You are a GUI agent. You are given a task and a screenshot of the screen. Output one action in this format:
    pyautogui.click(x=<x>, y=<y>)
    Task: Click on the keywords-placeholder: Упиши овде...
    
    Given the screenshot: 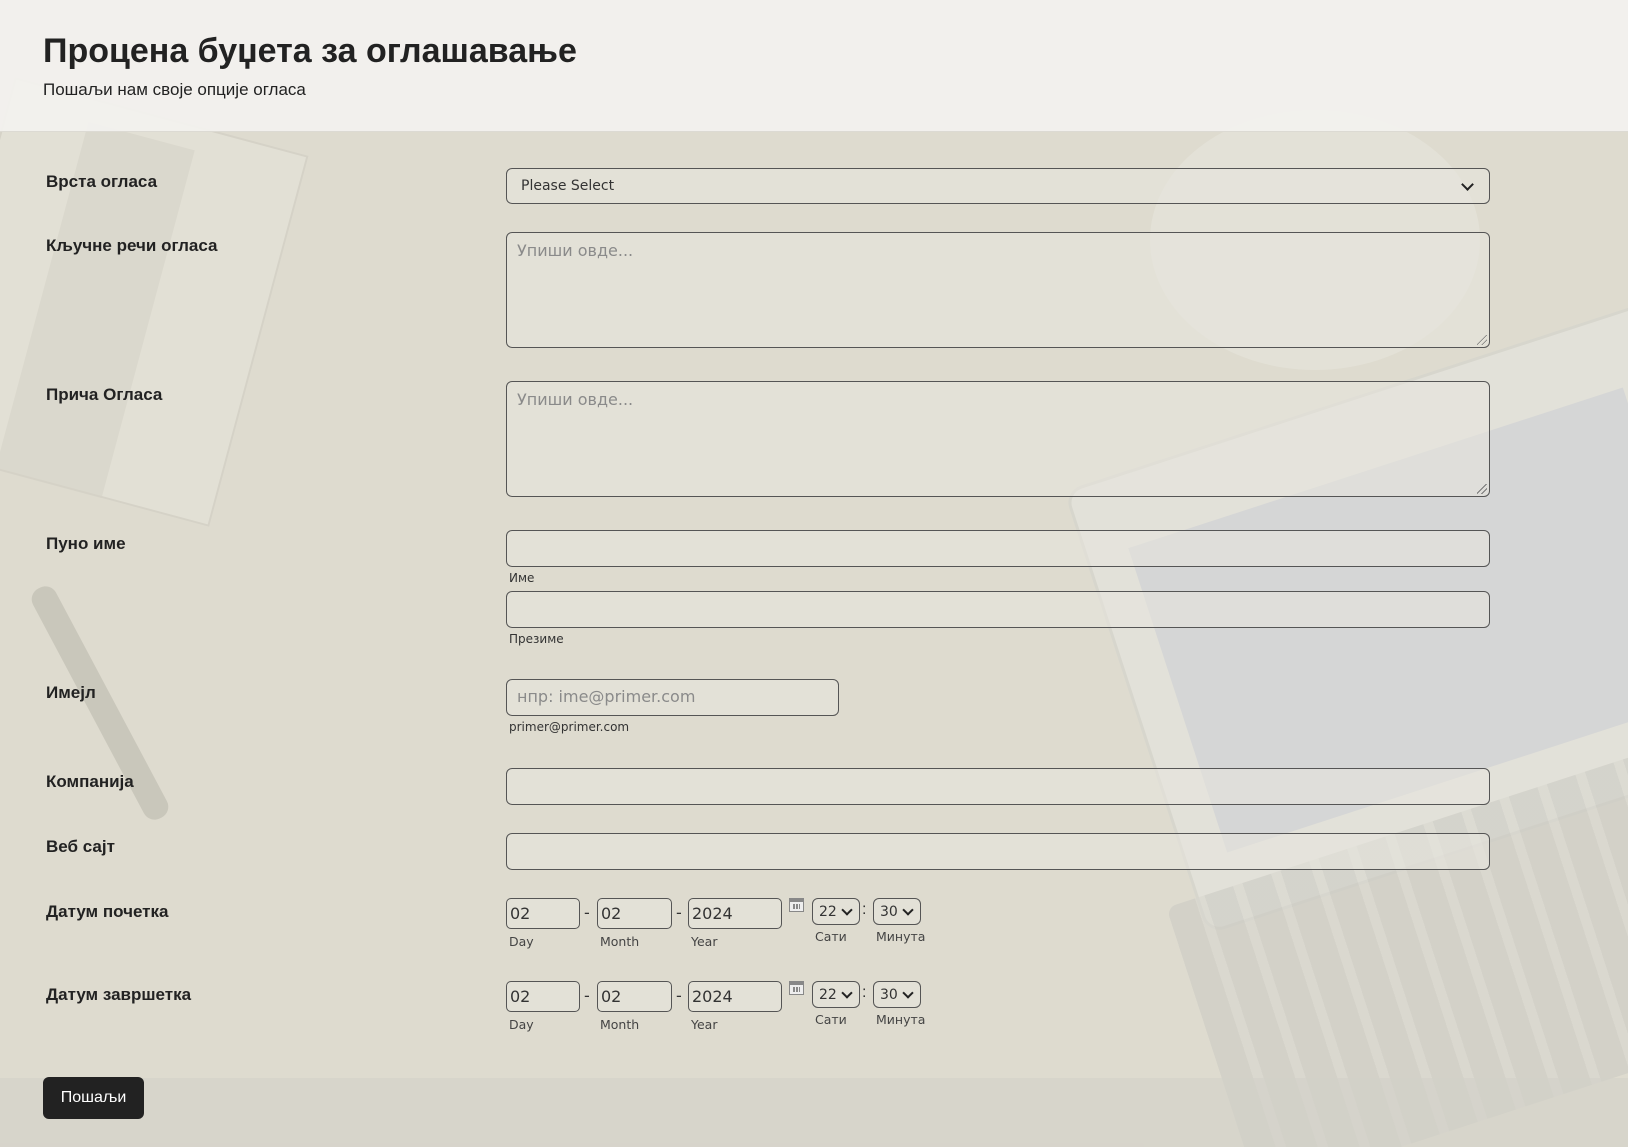 What is the action you would take?
    pyautogui.click(x=575, y=250)
    